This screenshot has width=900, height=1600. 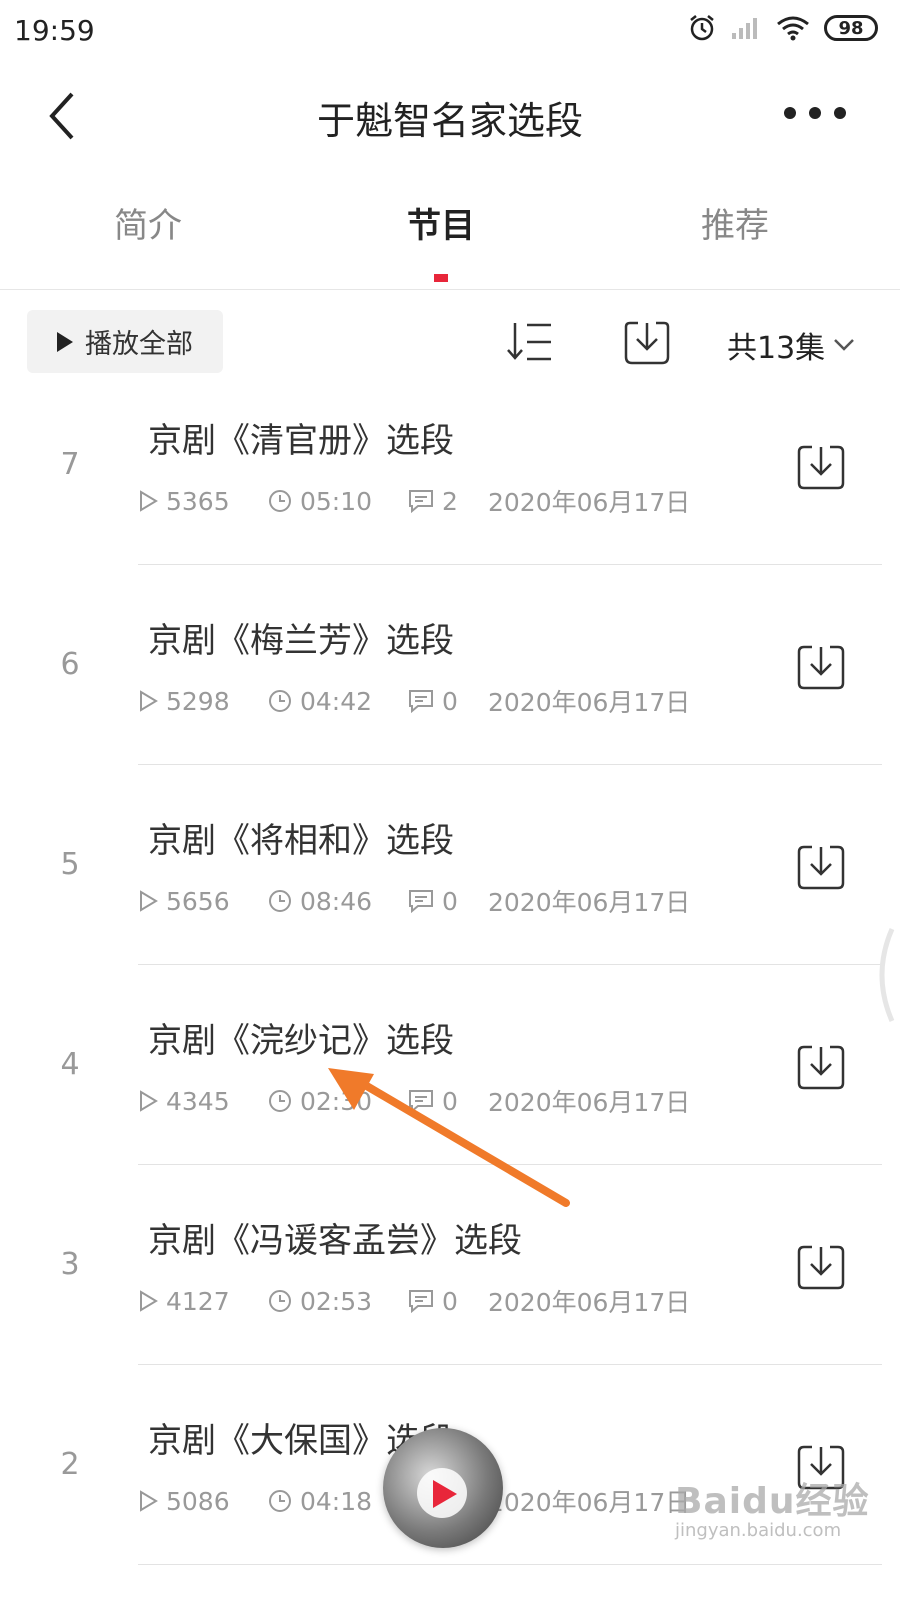 I want to click on episode-number: 7, so click(x=70, y=464).